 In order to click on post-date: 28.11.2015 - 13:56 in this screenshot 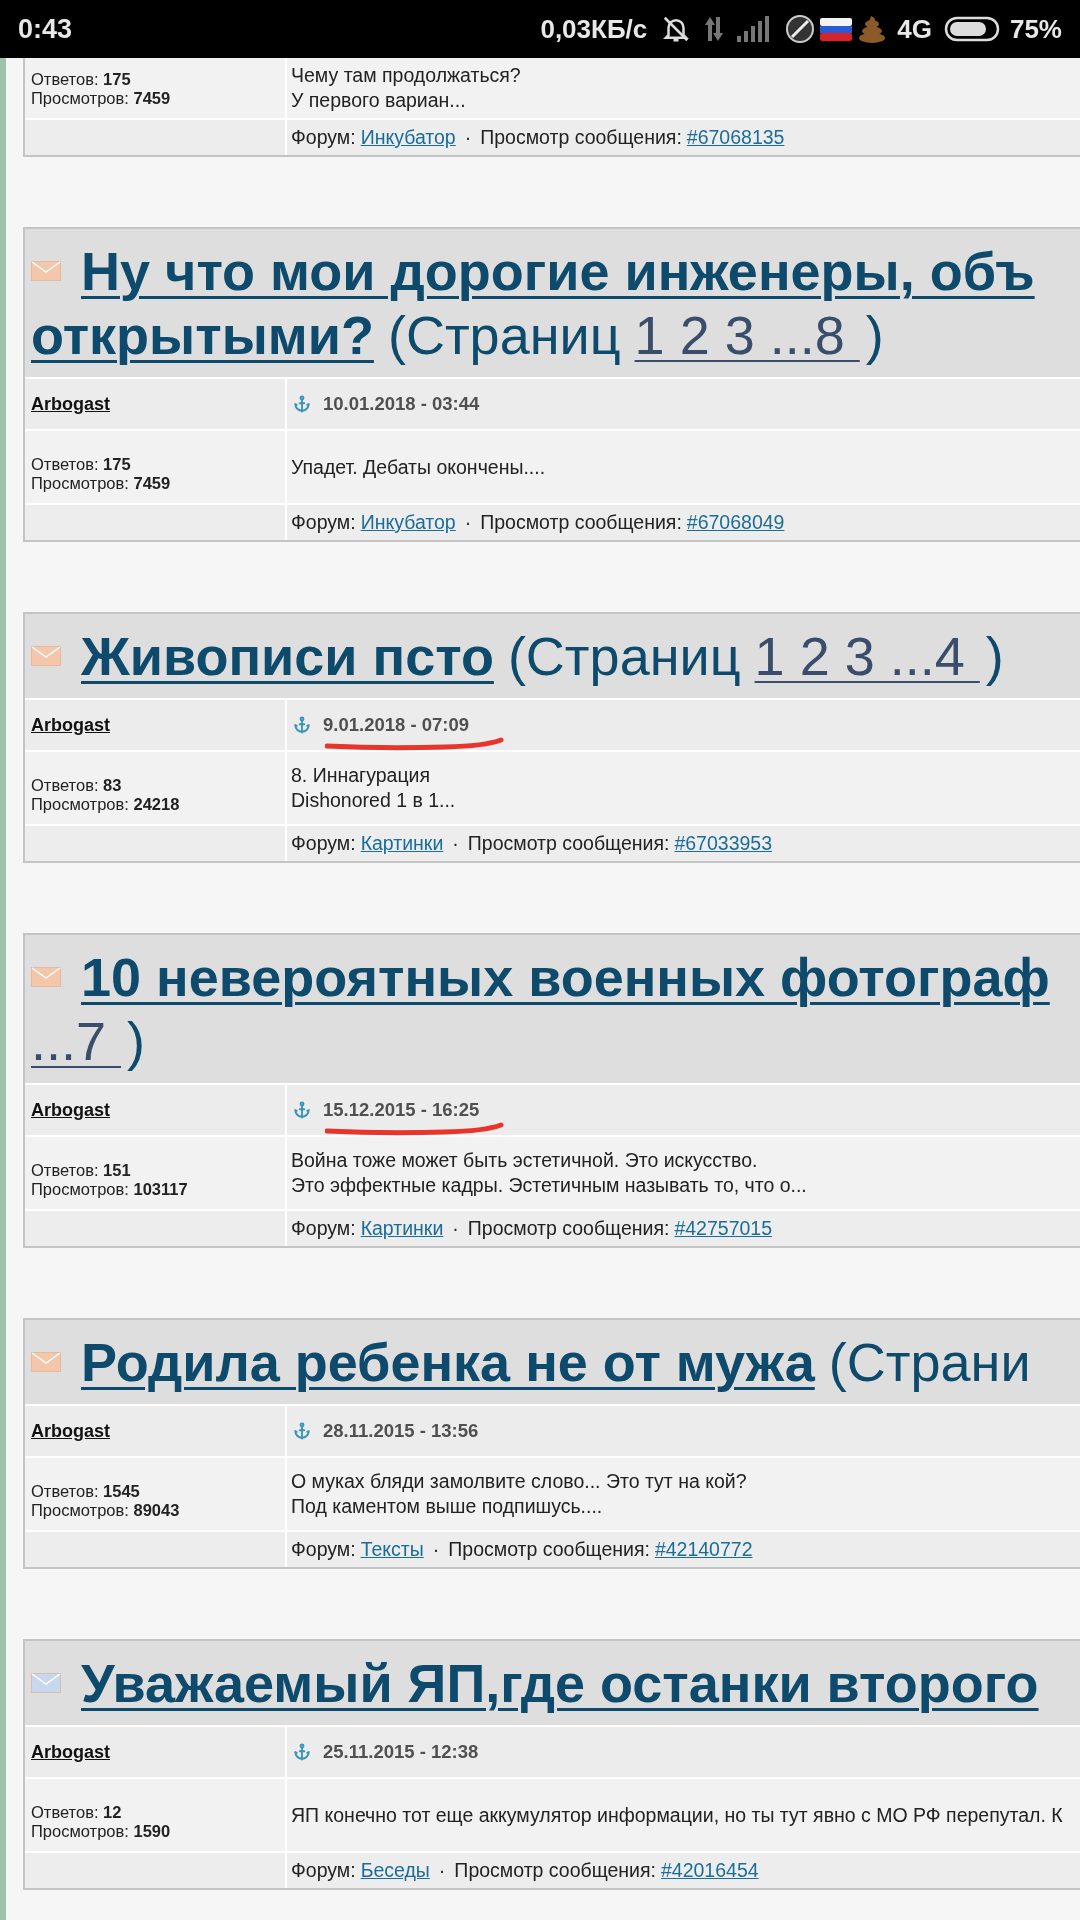, I will do `click(401, 1431)`.